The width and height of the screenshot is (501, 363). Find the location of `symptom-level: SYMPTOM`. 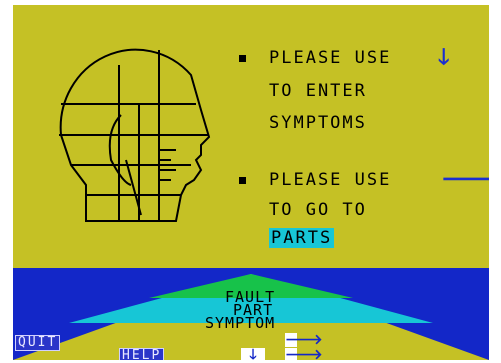

symptom-level: SYMPTOM is located at coordinates (240, 323).